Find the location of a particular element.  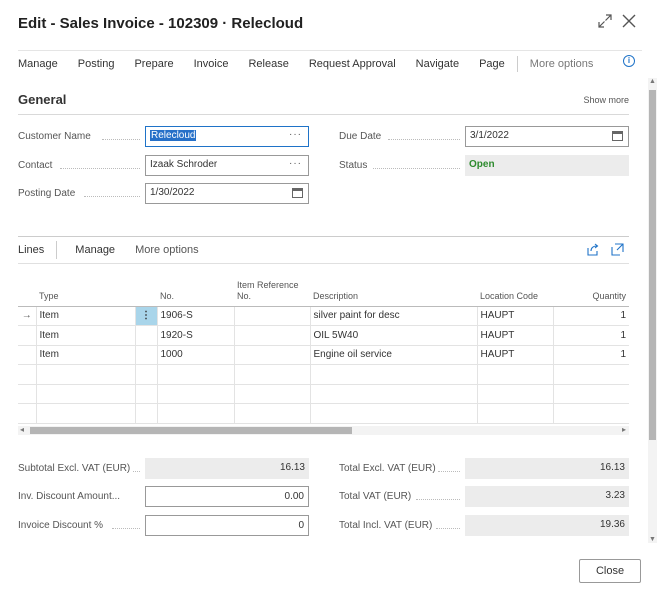

vertical-scrollbar: ▲ ▼ is located at coordinates (652, 310).